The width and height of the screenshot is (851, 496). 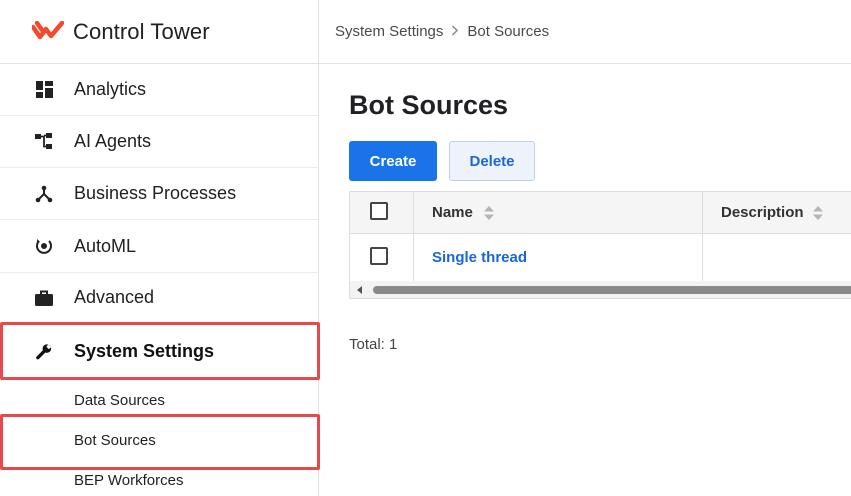 I want to click on sidebar-item-analytics: Analytics, so click(x=159, y=90).